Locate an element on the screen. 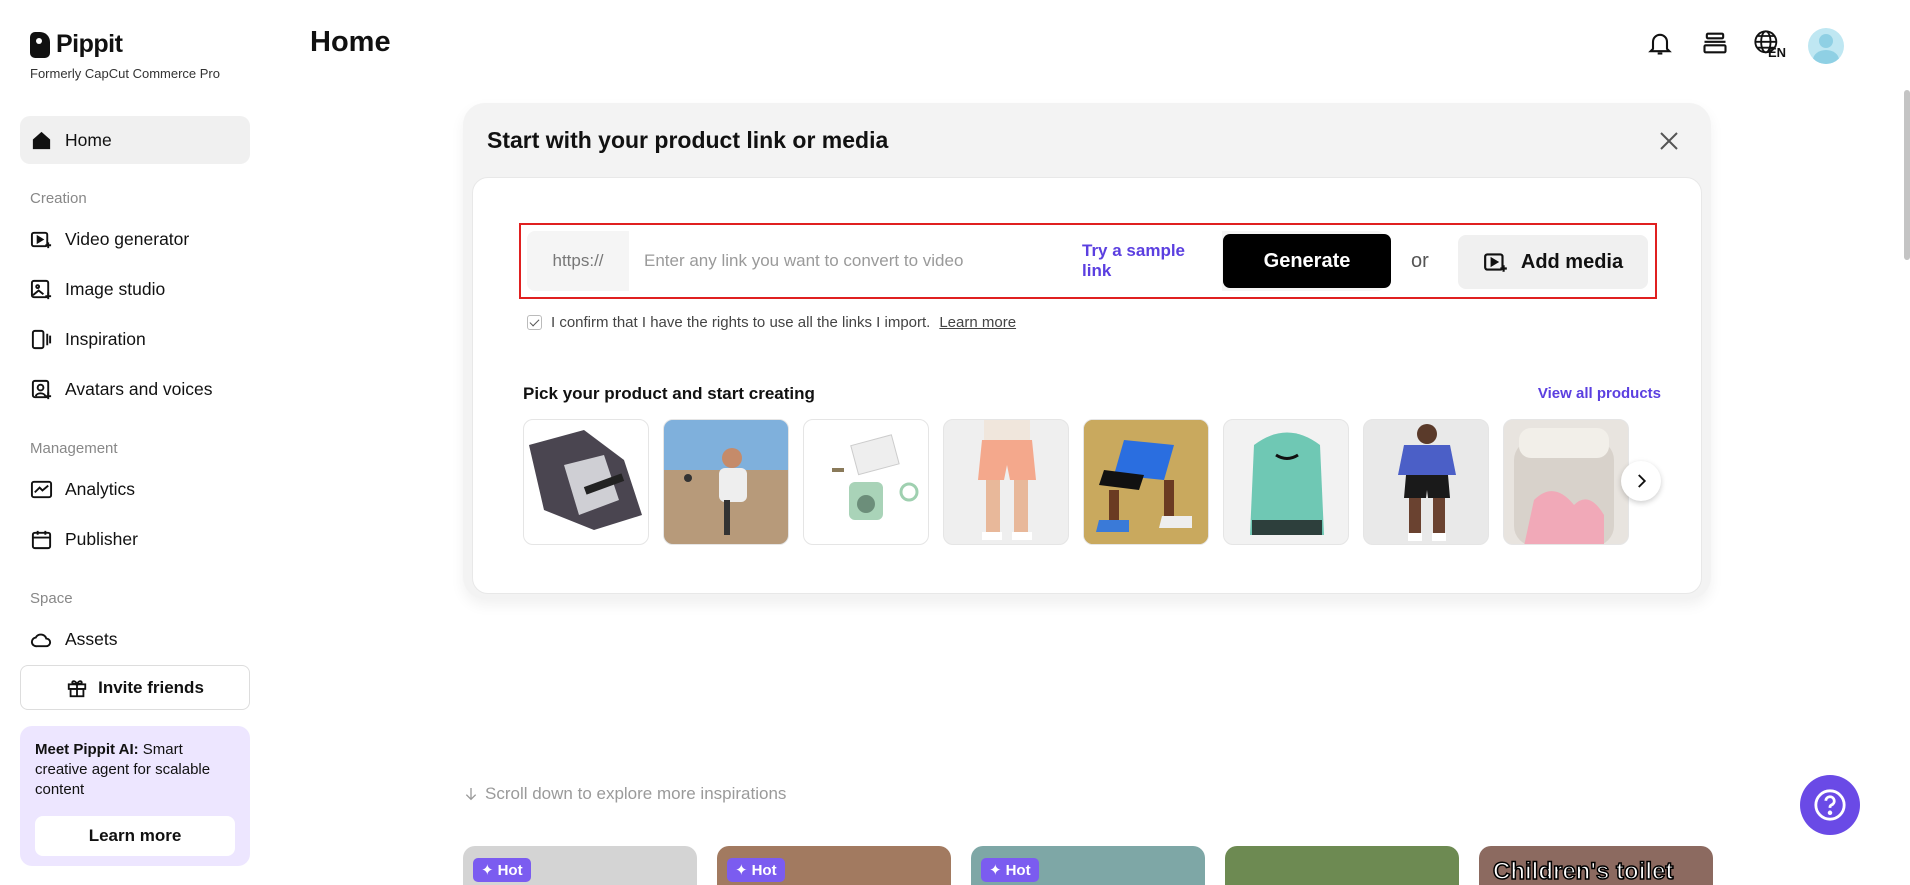  page-title: Home is located at coordinates (350, 42).